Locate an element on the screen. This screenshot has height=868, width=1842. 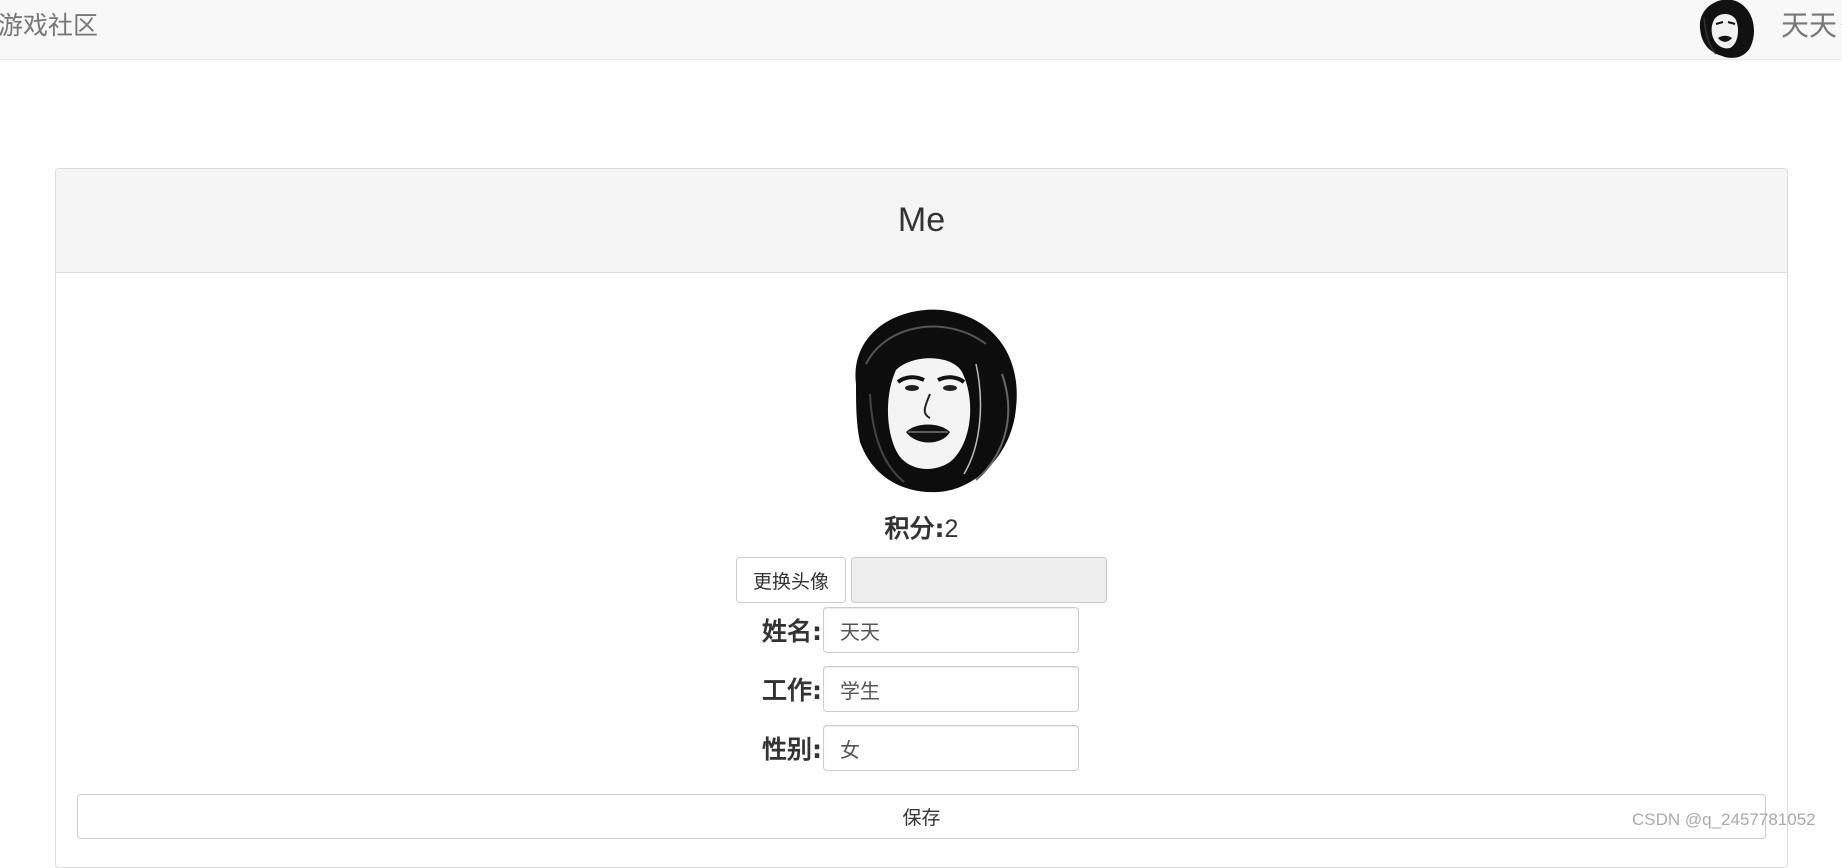
score-display: 积分:2 is located at coordinates (921, 527).